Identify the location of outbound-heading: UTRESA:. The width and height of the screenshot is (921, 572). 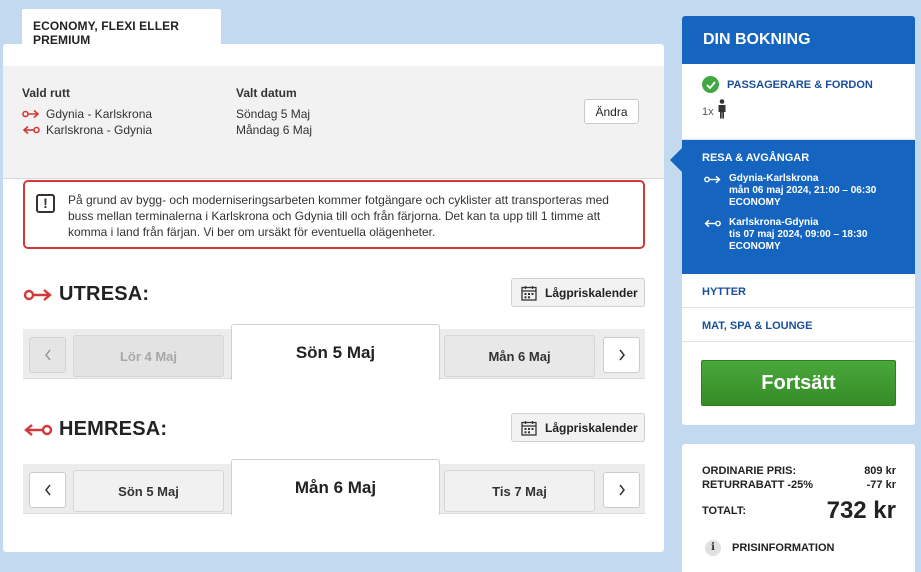
(86, 294).